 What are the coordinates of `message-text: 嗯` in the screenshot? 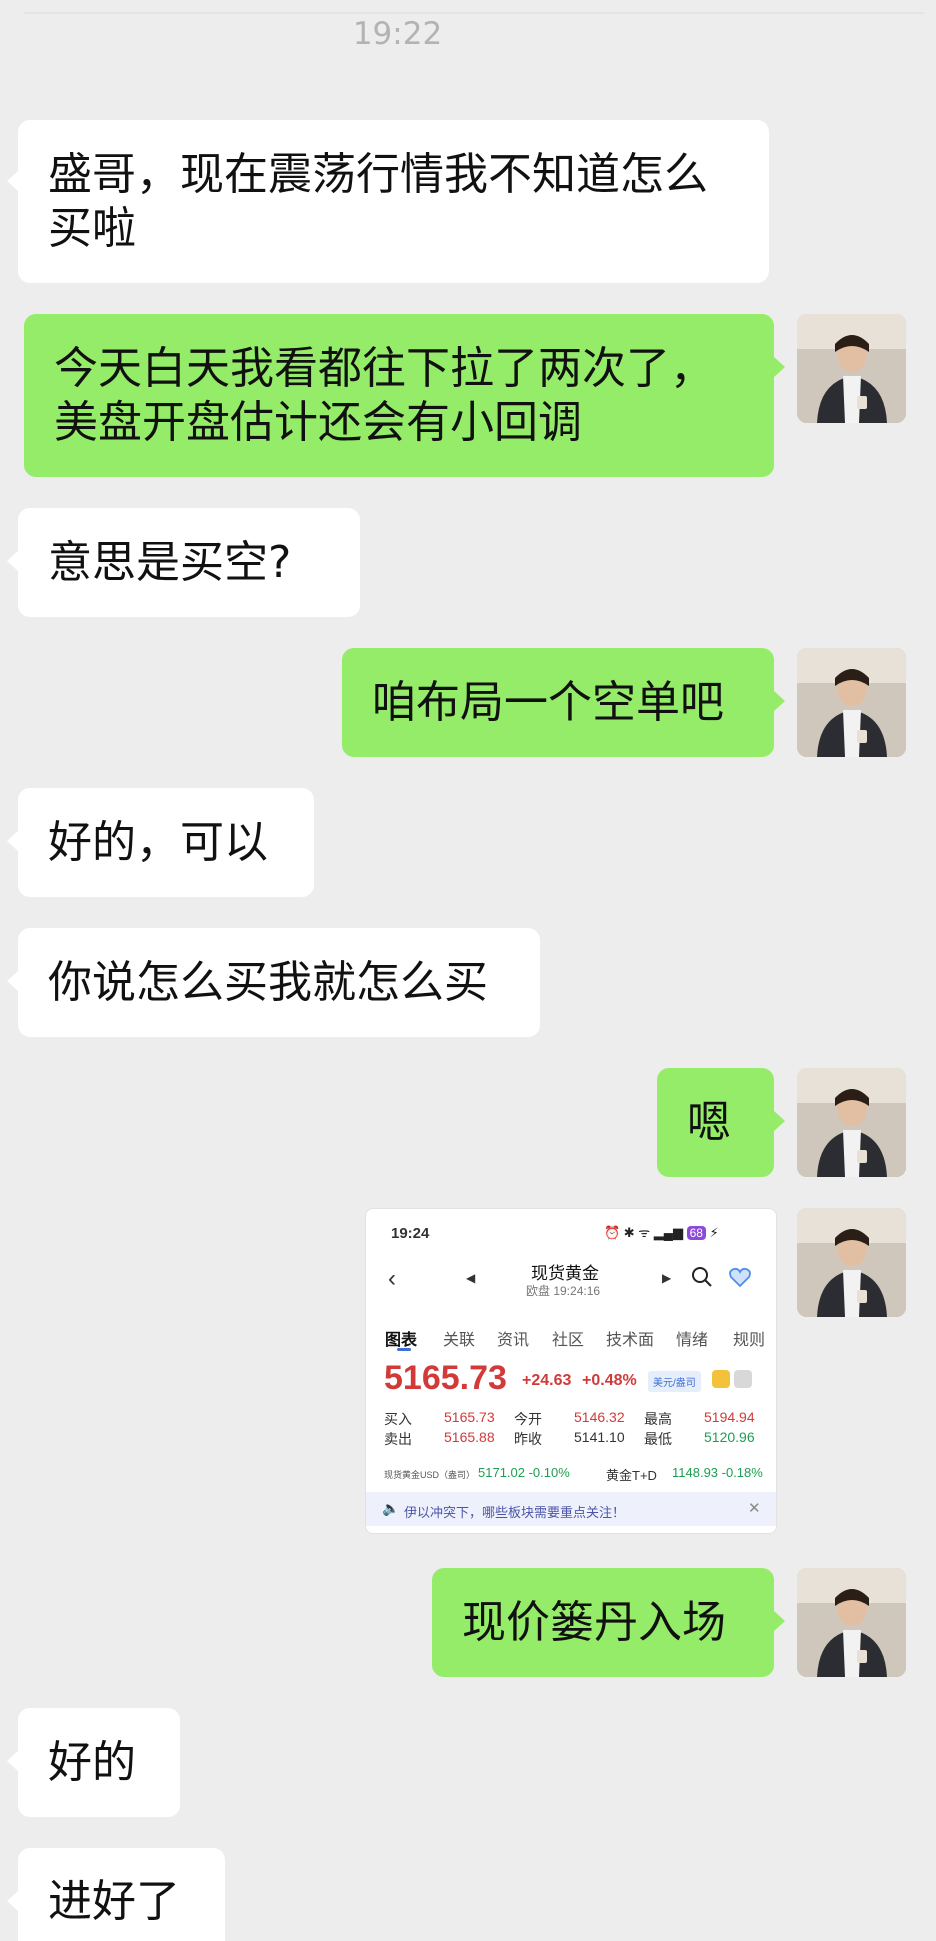 It's located at (709, 1122).